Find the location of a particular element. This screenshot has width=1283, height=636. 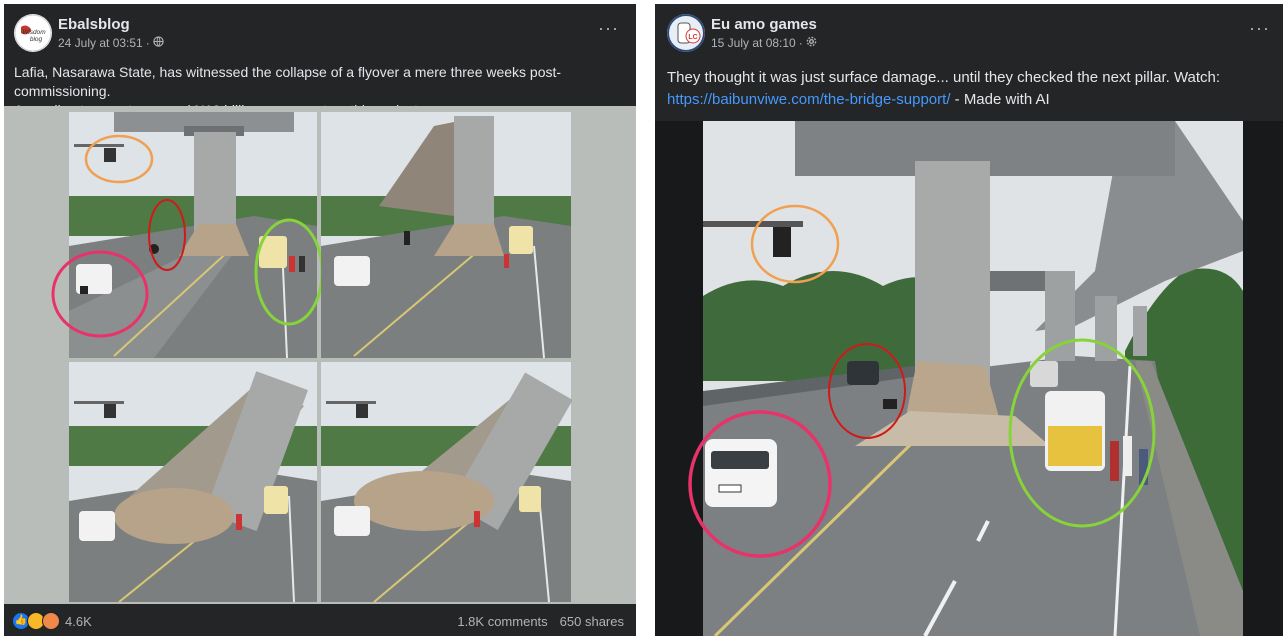

reactions-summary: 👍 4.6K is located at coordinates (52, 621).